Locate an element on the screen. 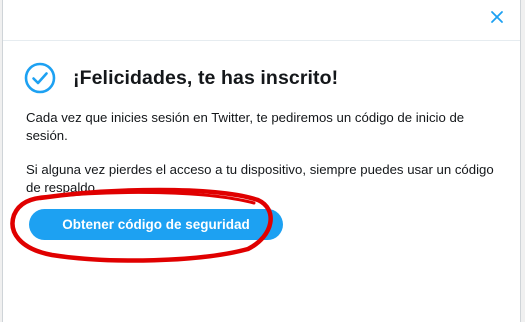 The image size is (525, 322). title-row: ¡Felicidades, te has inscrito! is located at coordinates (181, 78).